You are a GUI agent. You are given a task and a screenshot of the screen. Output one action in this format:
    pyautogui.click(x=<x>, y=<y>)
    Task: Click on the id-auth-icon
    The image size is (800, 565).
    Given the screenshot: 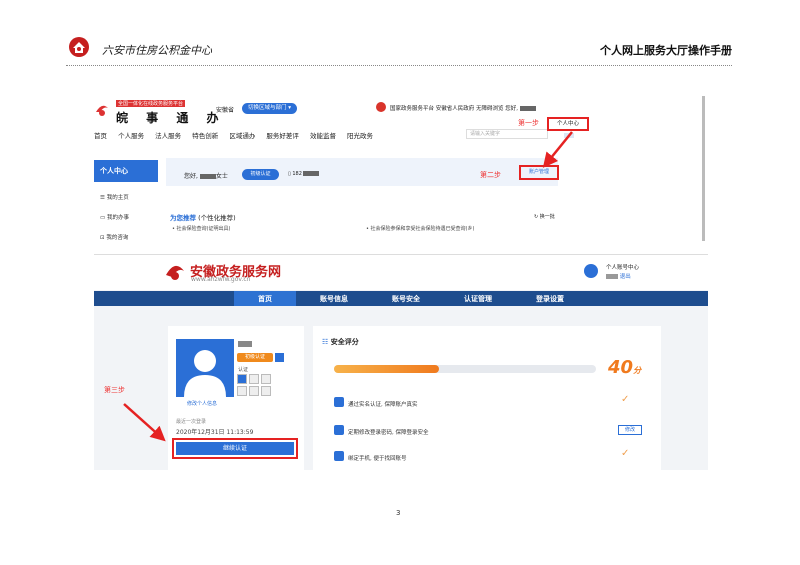 What is the action you would take?
    pyautogui.click(x=242, y=379)
    